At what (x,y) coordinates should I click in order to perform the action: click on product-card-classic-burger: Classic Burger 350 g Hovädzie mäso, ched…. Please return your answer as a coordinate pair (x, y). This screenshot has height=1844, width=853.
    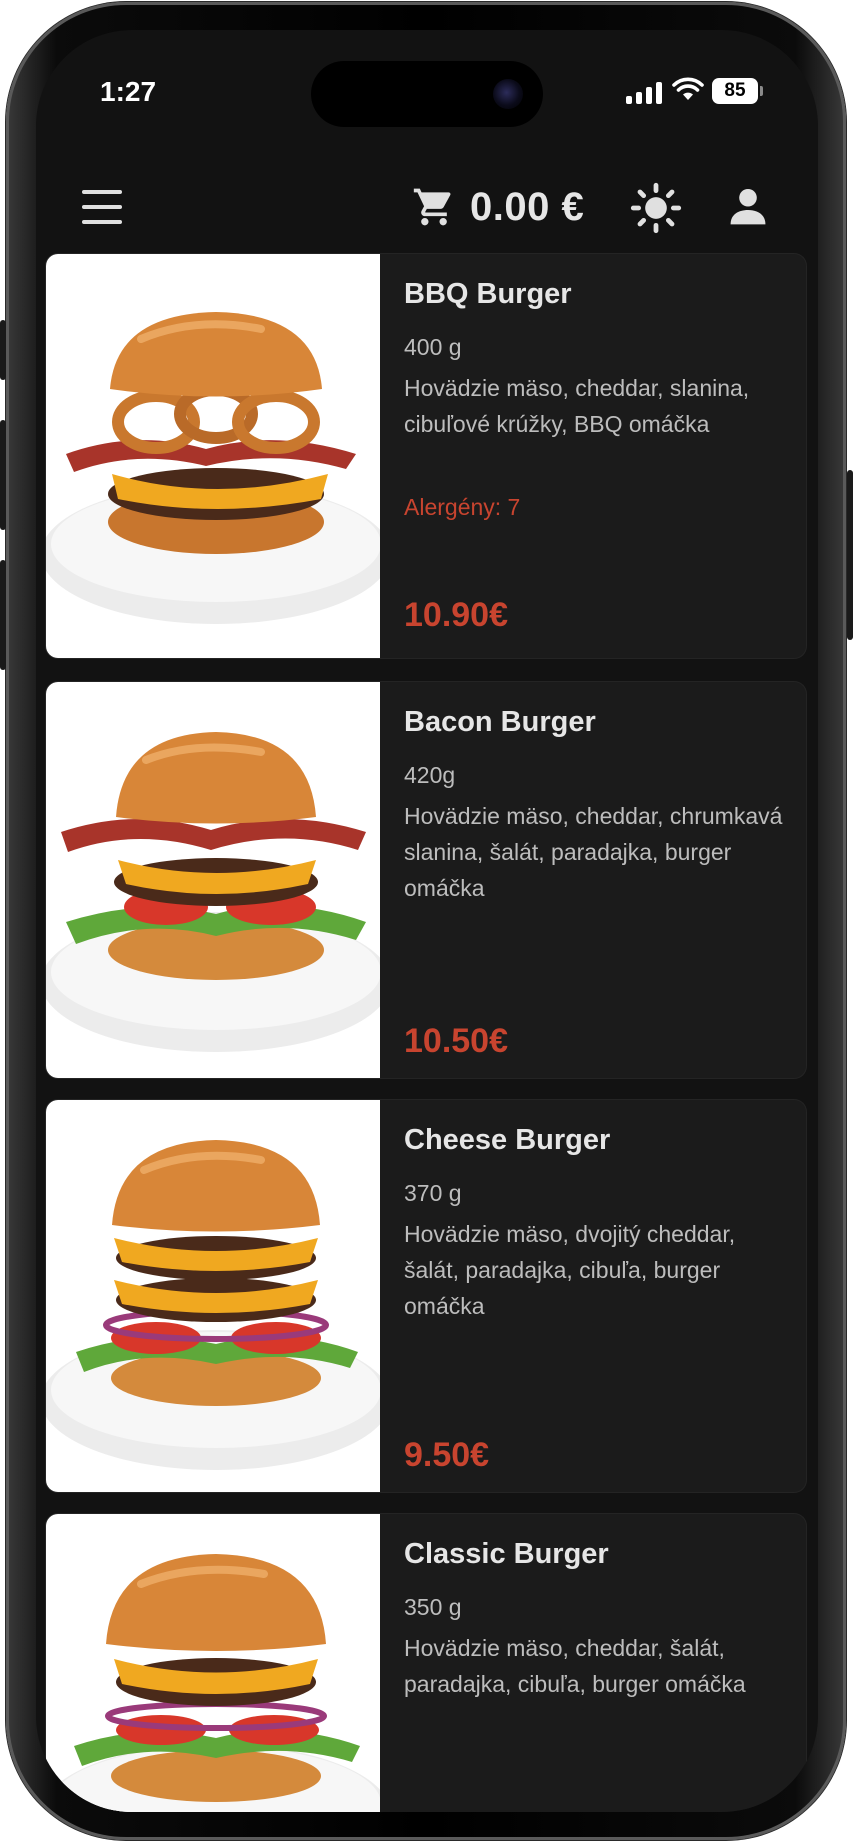
    Looking at the image, I should click on (426, 1663).